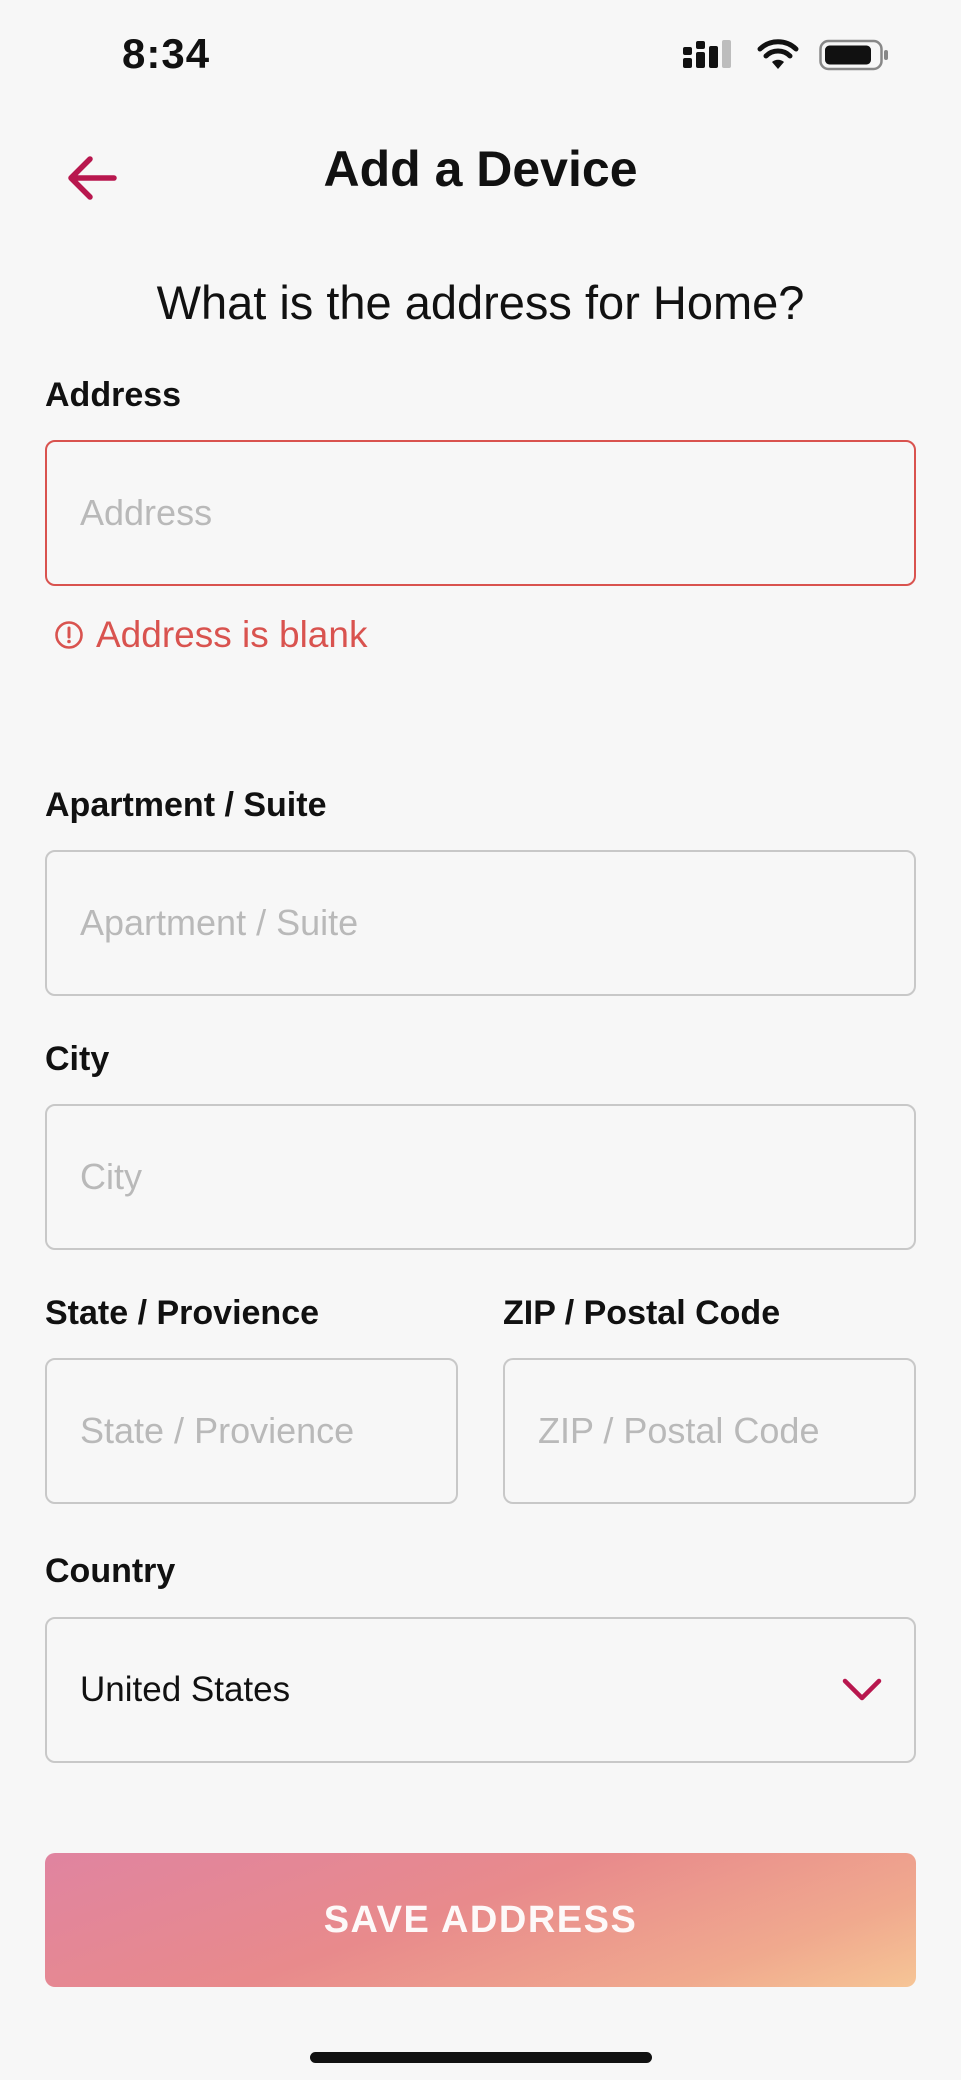 Image resolution: width=961 pixels, height=2080 pixels. Describe the element at coordinates (480, 1690) in the screenshot. I see `country-select: United States` at that location.